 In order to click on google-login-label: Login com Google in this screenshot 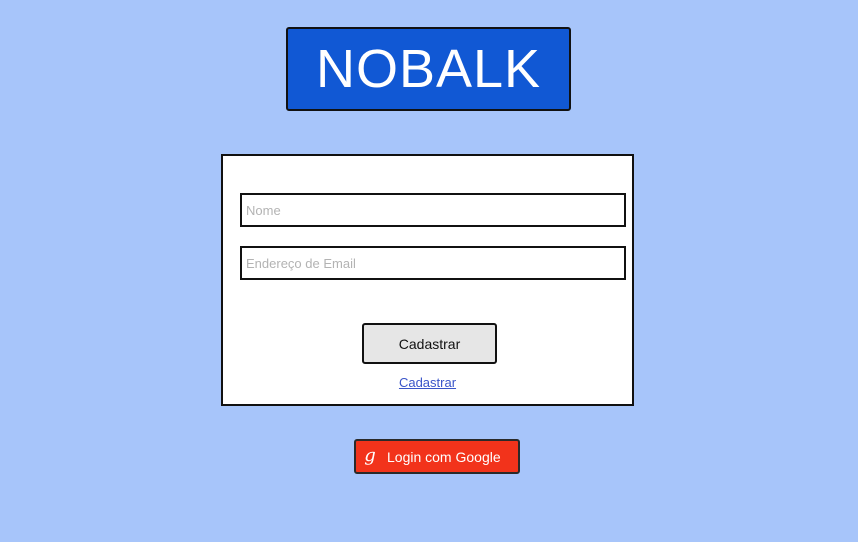, I will do `click(444, 456)`.